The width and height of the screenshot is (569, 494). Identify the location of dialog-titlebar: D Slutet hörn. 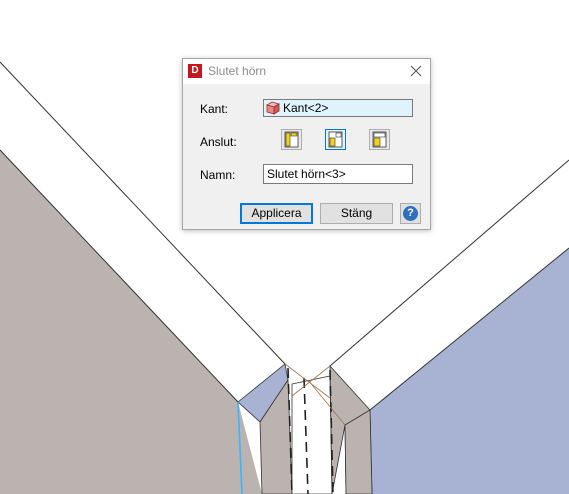
(306, 71).